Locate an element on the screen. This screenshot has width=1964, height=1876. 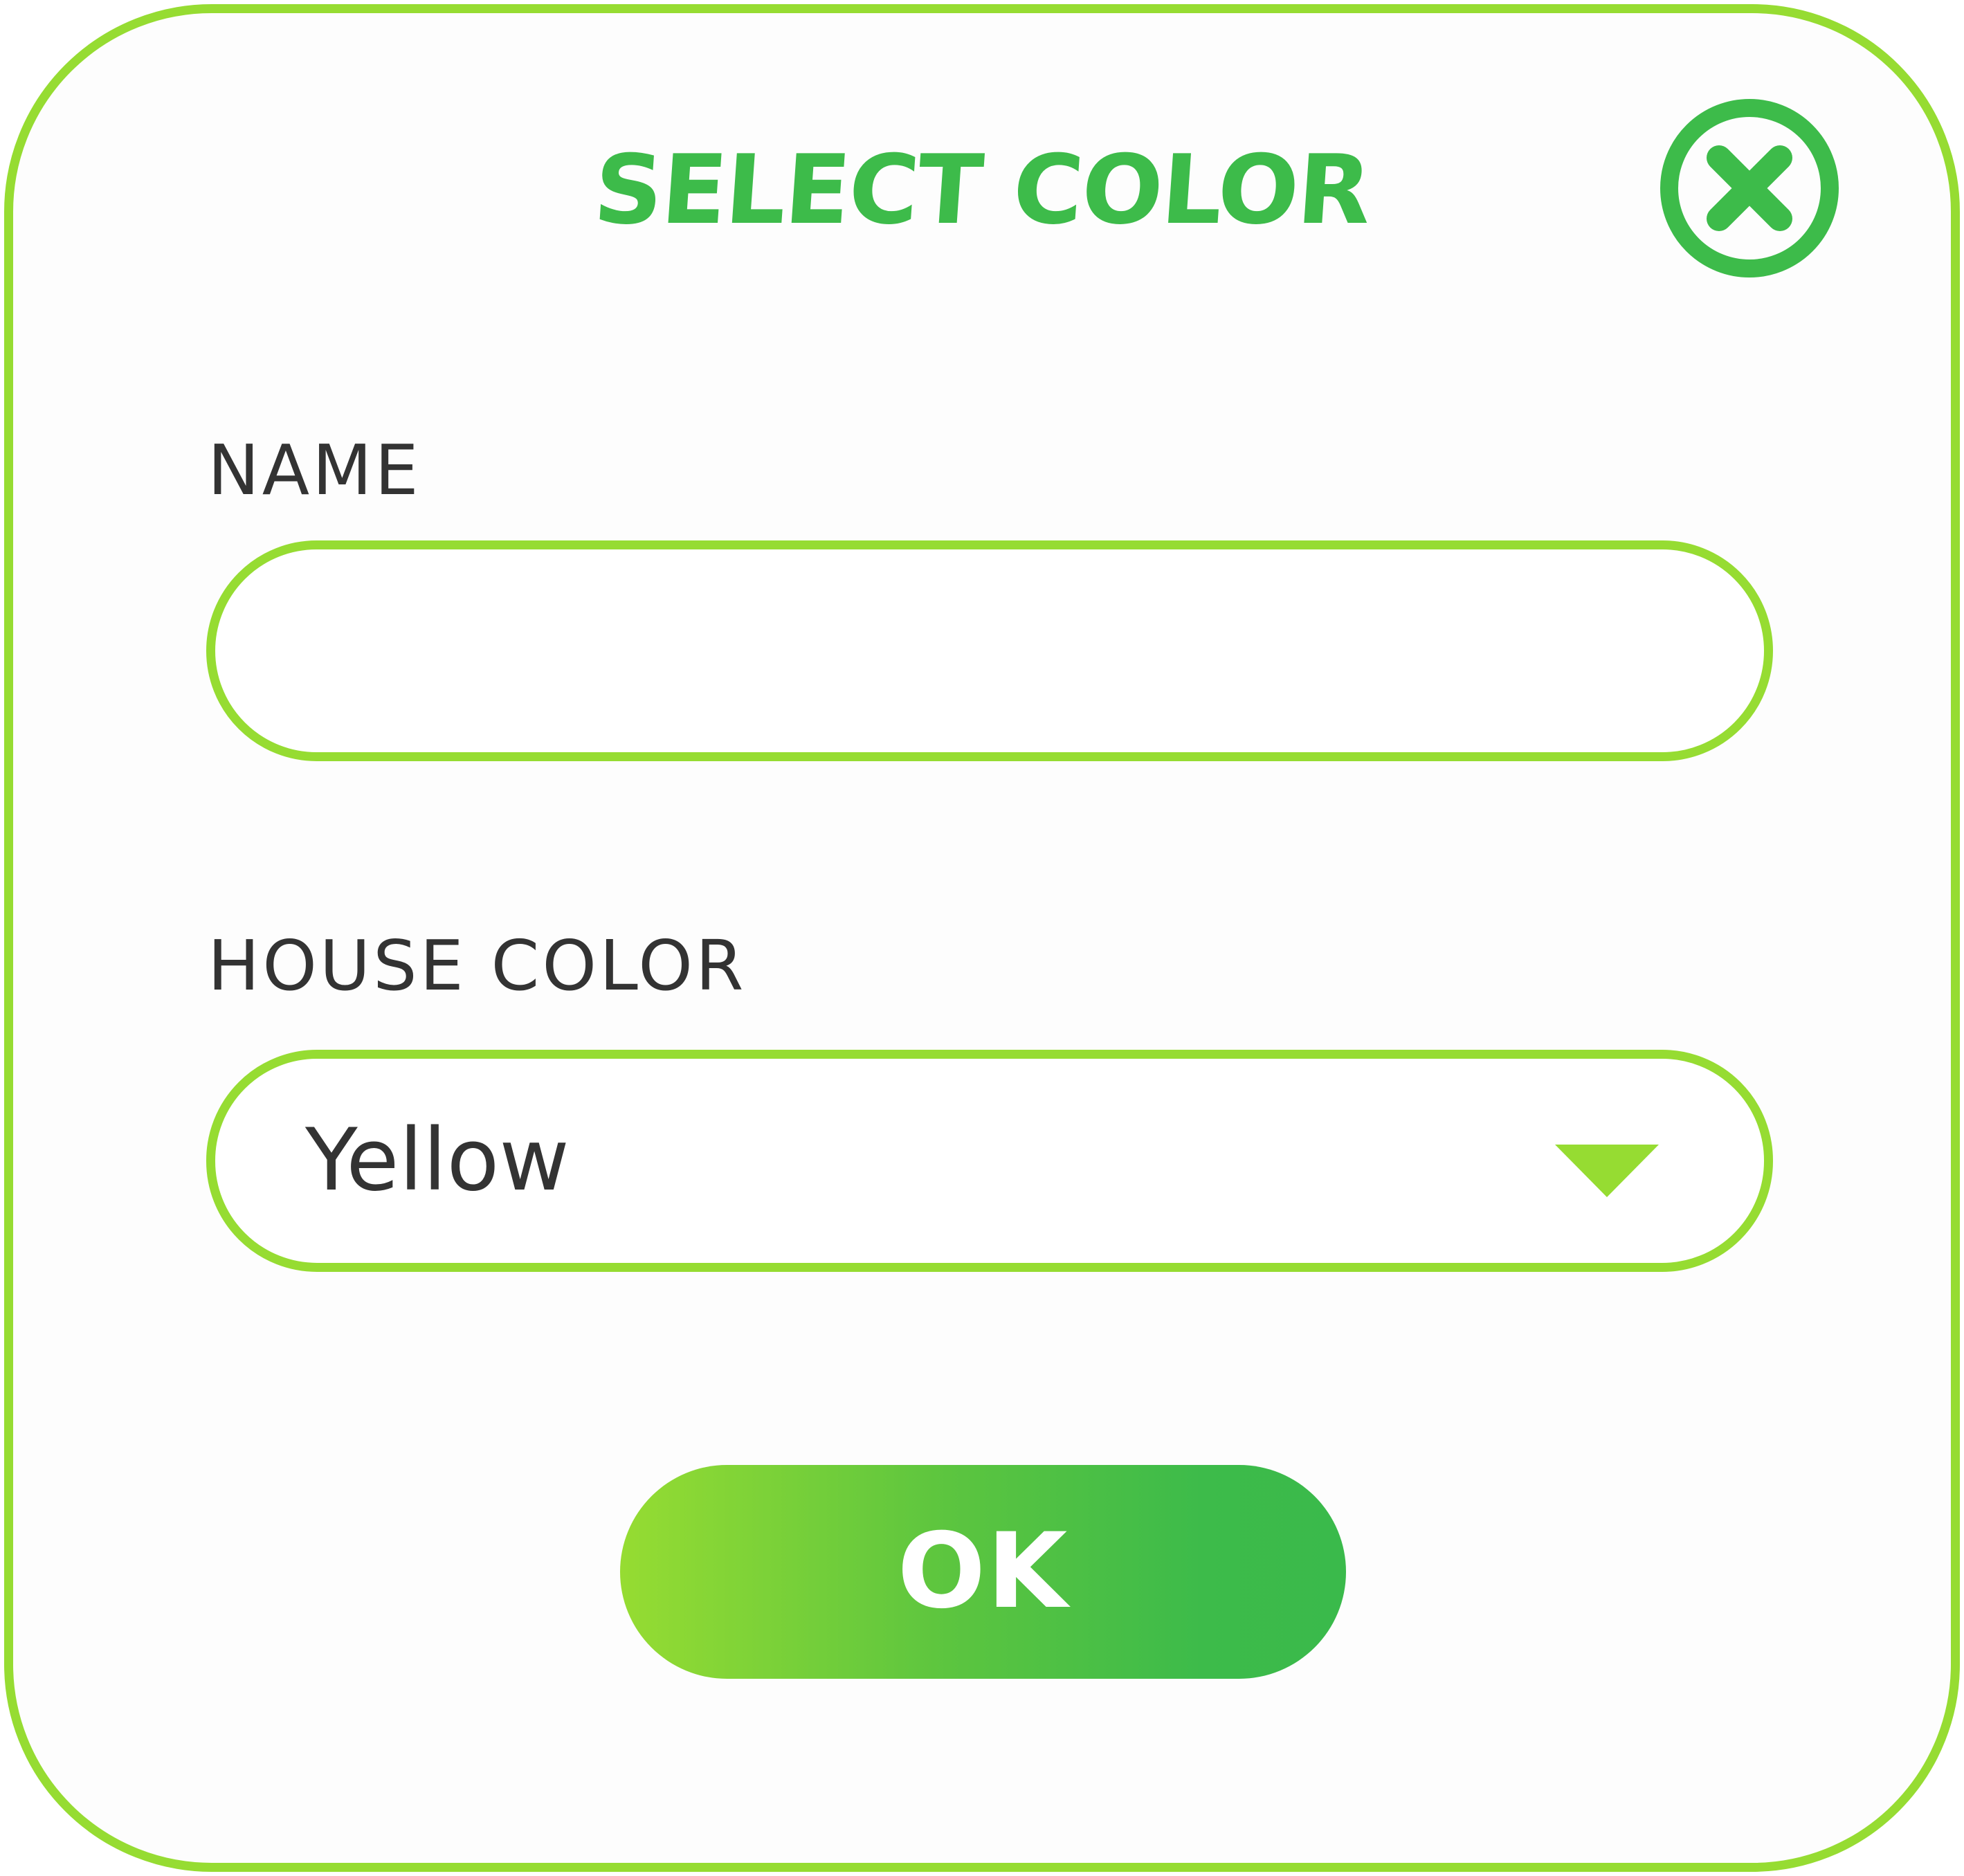
house-color-select: Yellow is located at coordinates (989, 1161).